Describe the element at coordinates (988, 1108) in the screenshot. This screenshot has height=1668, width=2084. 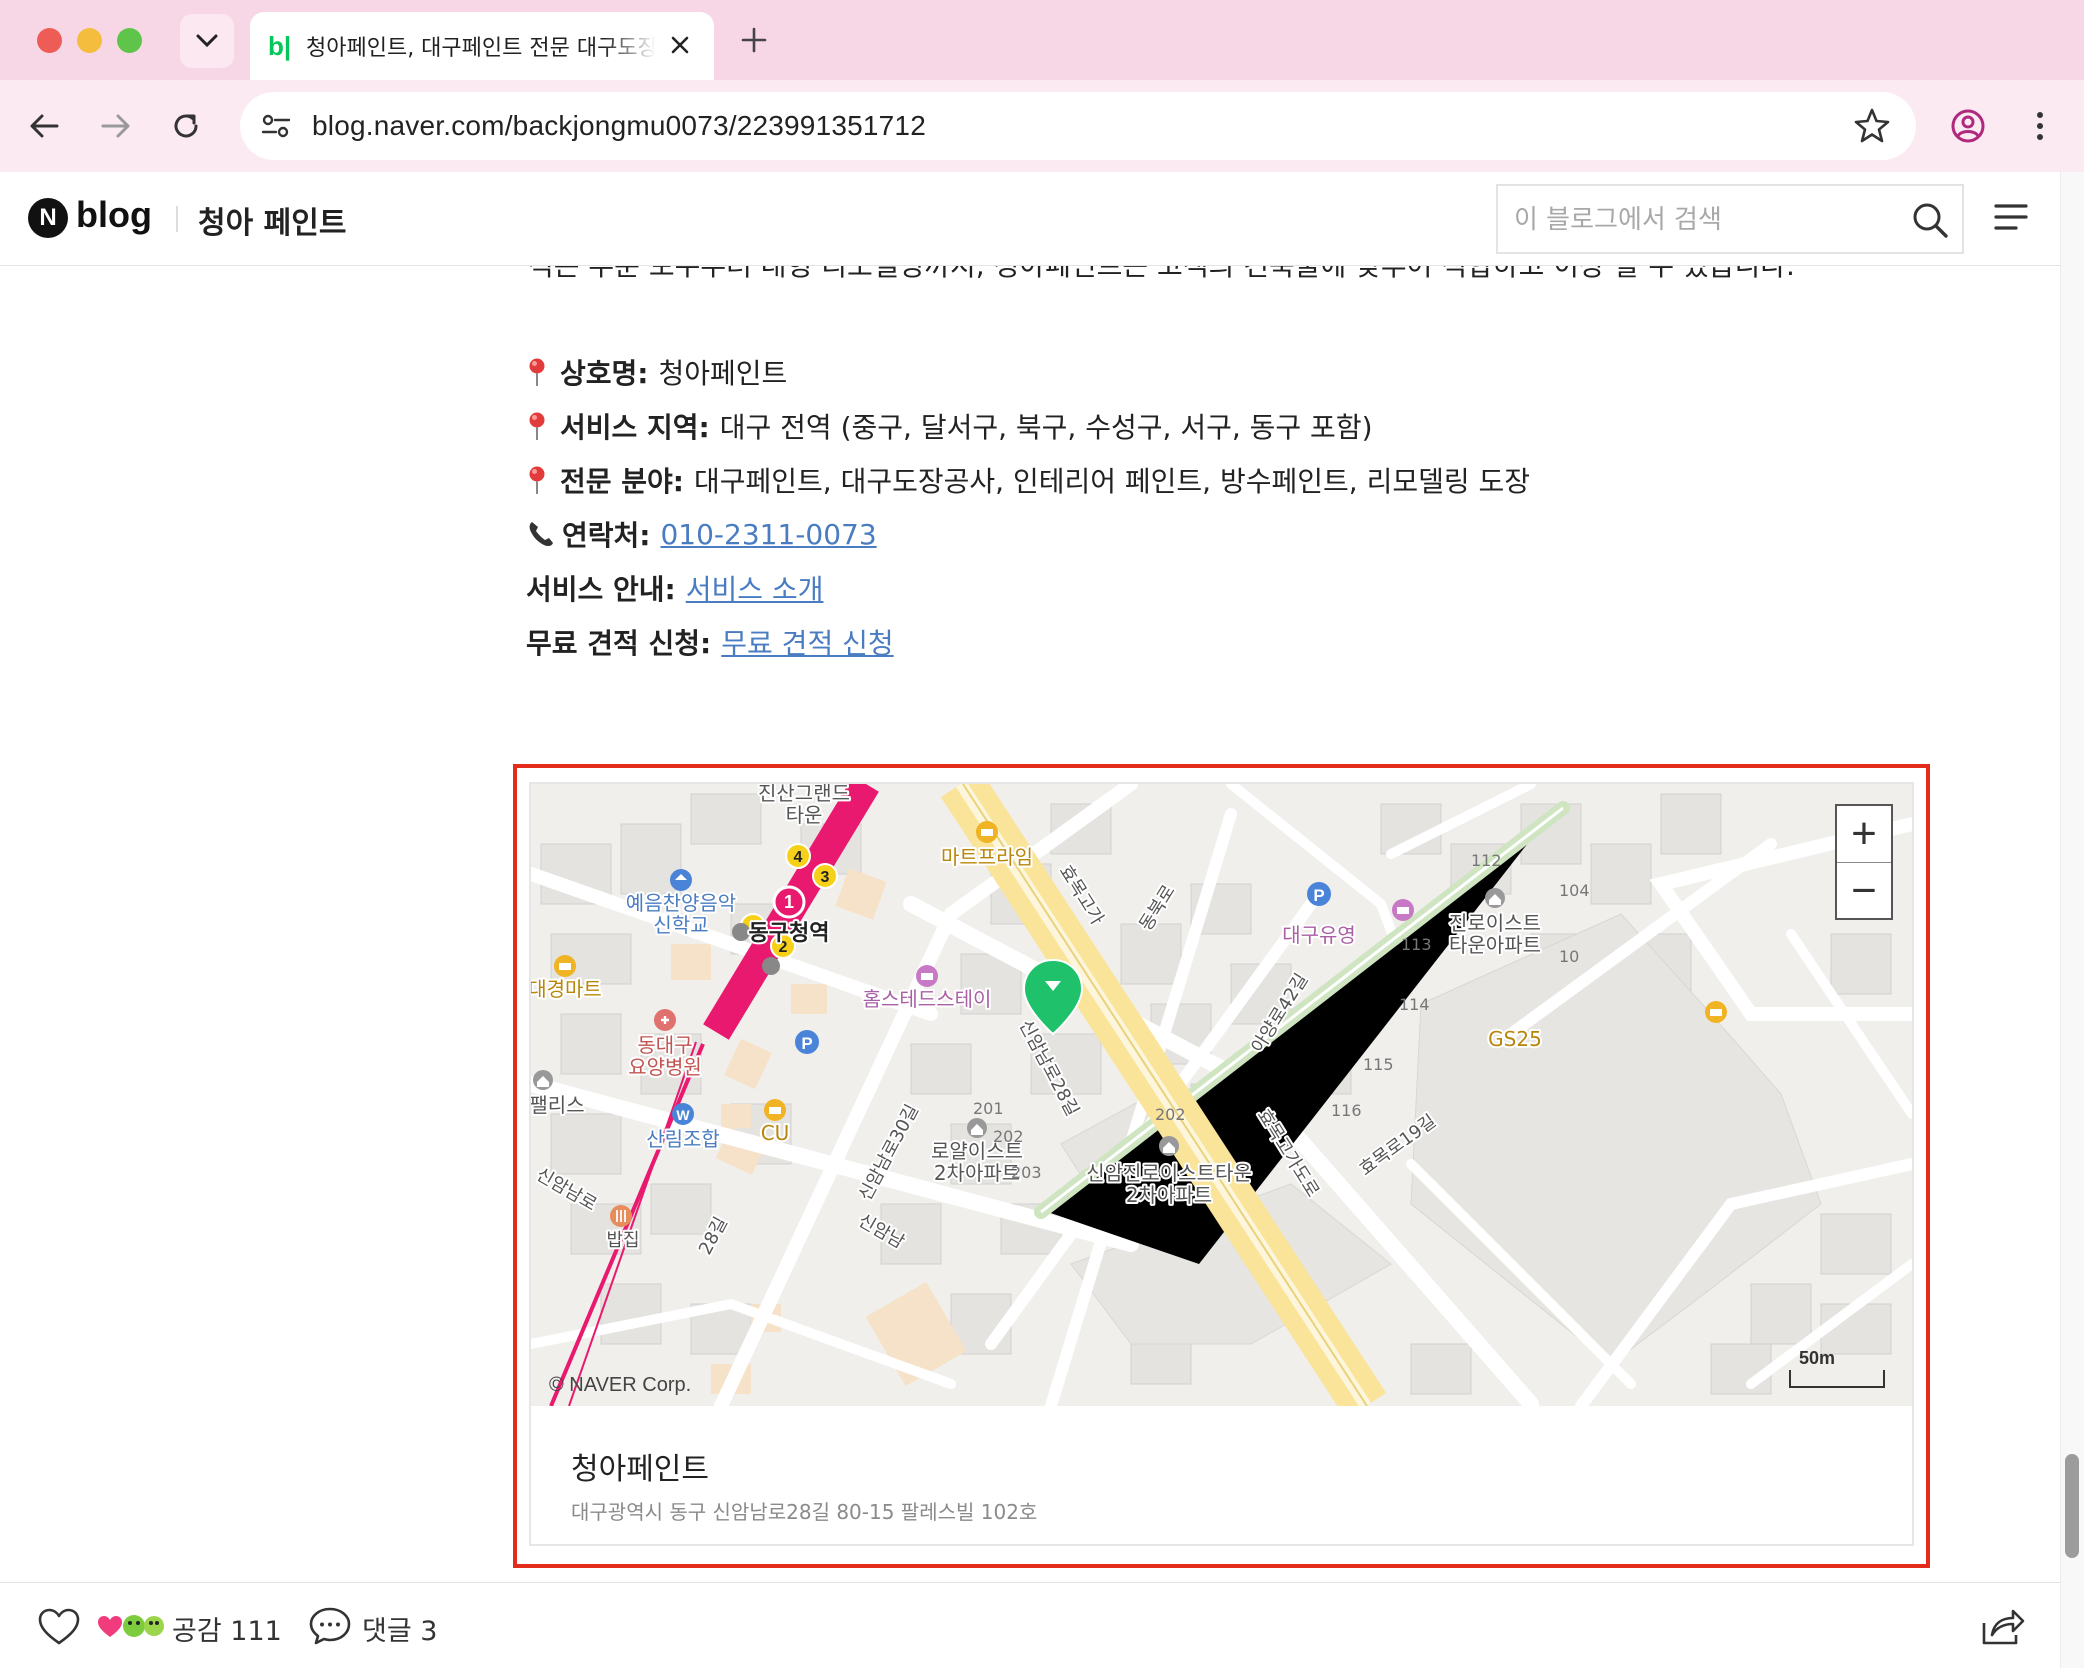
I see `building-number: 201` at that location.